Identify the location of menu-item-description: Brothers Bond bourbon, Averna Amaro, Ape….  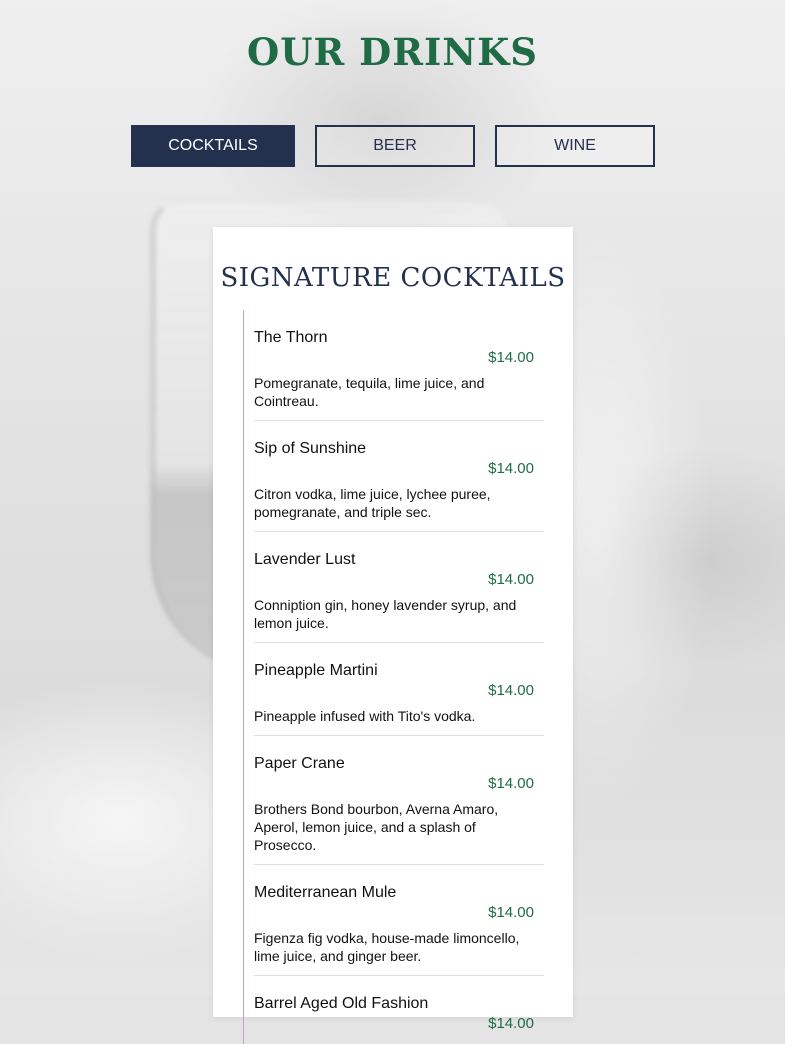
(376, 827).